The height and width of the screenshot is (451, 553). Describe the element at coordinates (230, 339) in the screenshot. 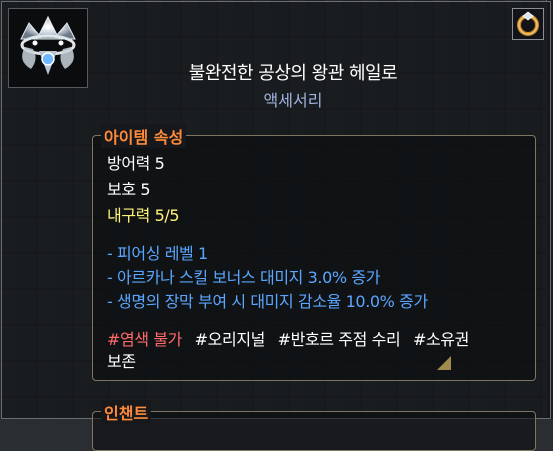

I see `tag-original: #오리지널` at that location.